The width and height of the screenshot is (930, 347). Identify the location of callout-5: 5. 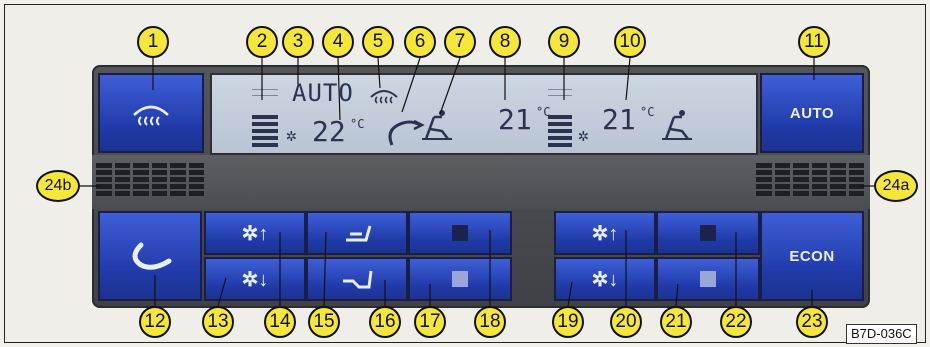
(378, 42).